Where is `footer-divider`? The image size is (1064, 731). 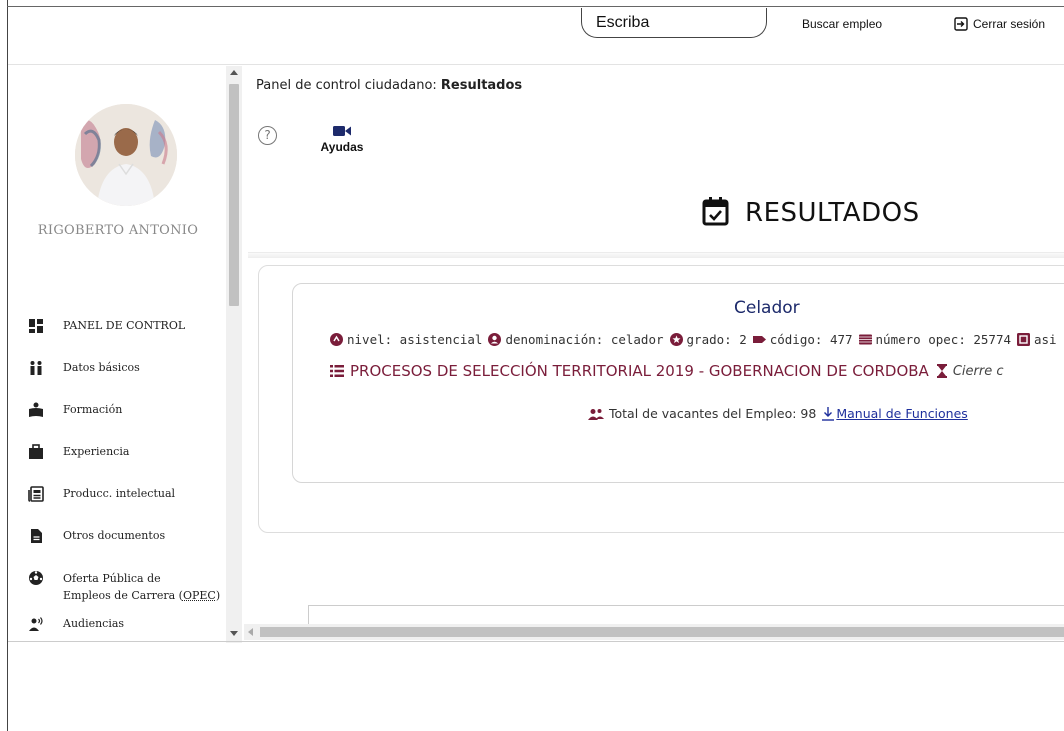
footer-divider is located at coordinates (536, 641).